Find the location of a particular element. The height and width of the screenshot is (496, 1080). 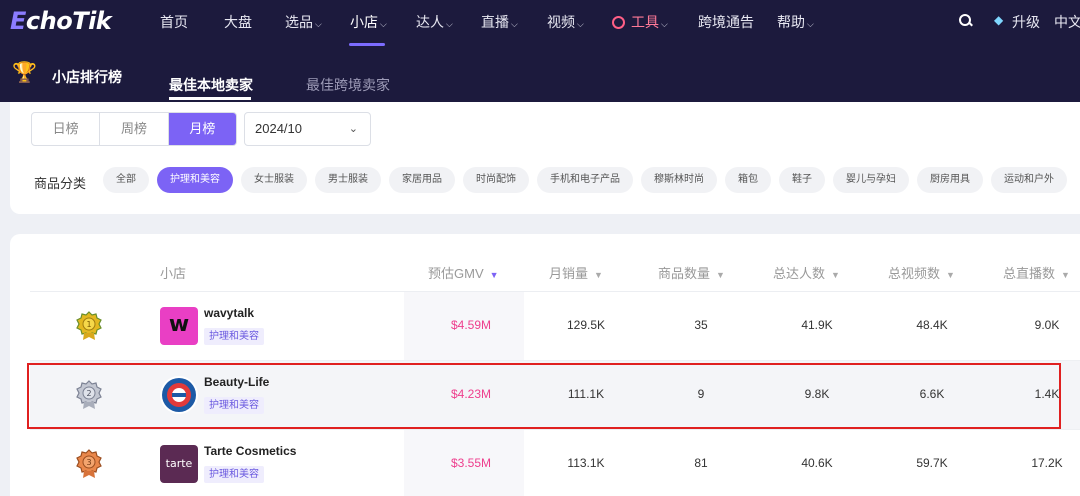

chevron-down-icon: ⌄ is located at coordinates (353, 129).